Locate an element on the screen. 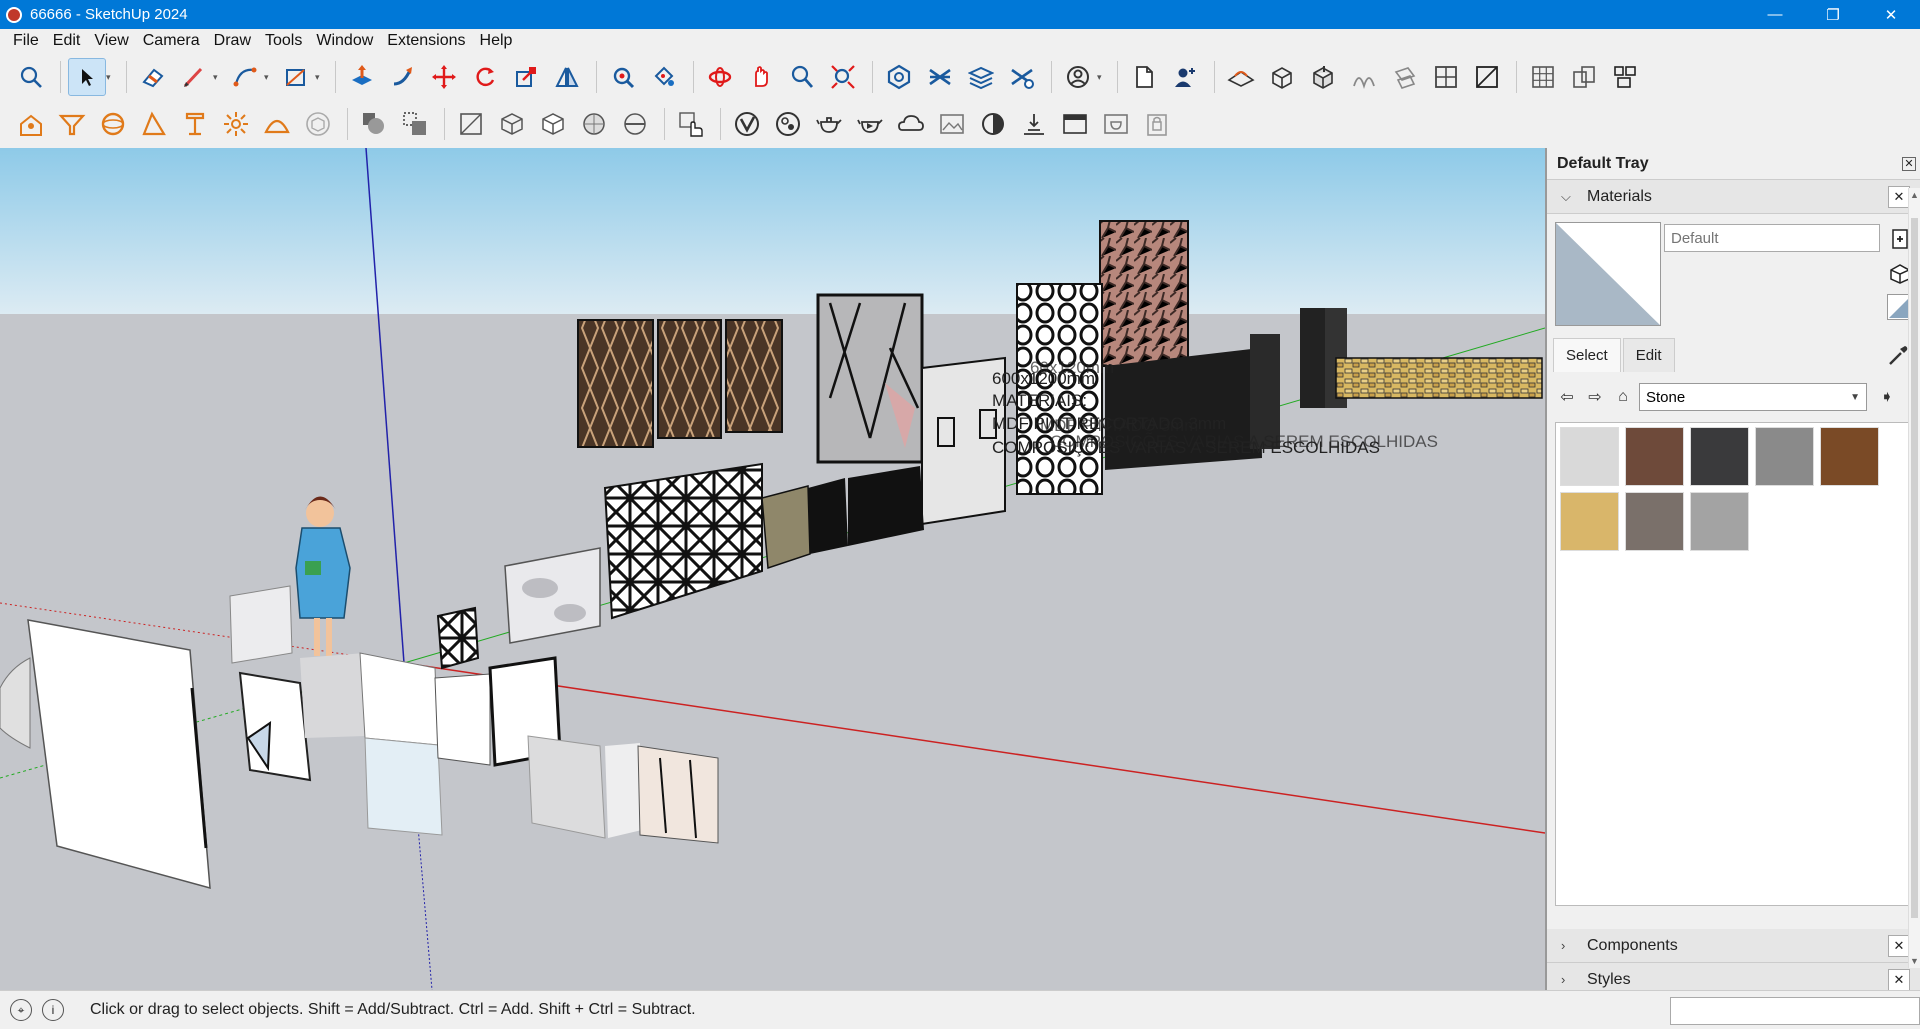 The image size is (1920, 1029). close-button: ✕ is located at coordinates (1891, 14).